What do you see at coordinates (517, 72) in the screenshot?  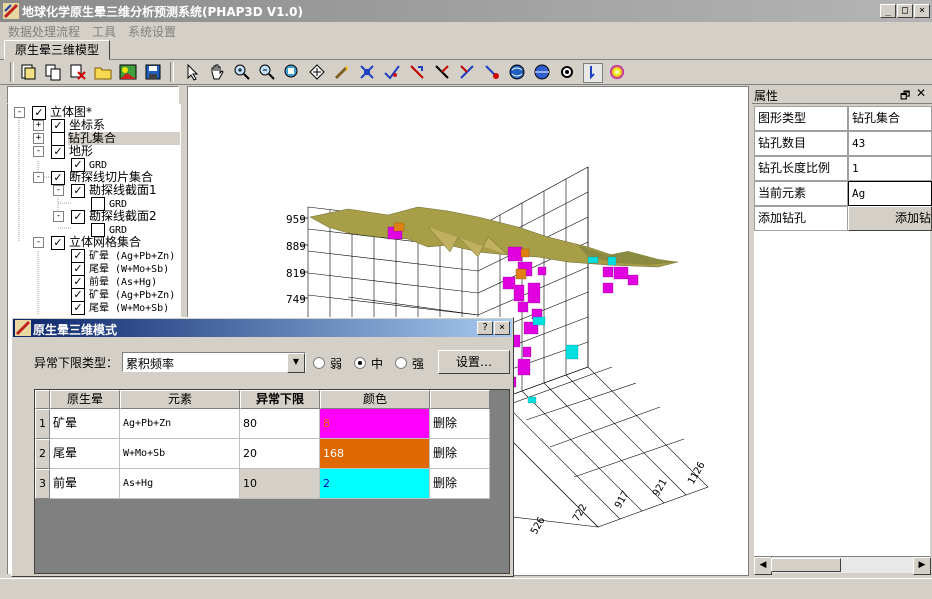 I see `globe-icon` at bounding box center [517, 72].